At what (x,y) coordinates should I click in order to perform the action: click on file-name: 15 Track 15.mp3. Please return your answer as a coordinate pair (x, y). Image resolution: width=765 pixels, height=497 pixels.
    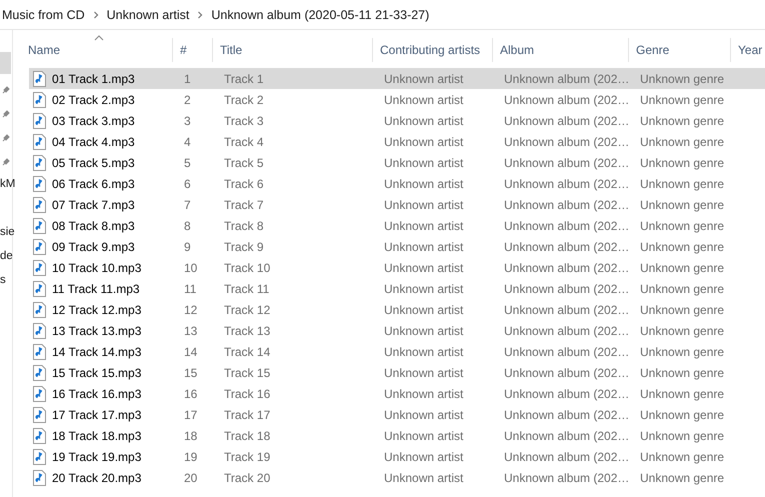
    Looking at the image, I should click on (97, 373).